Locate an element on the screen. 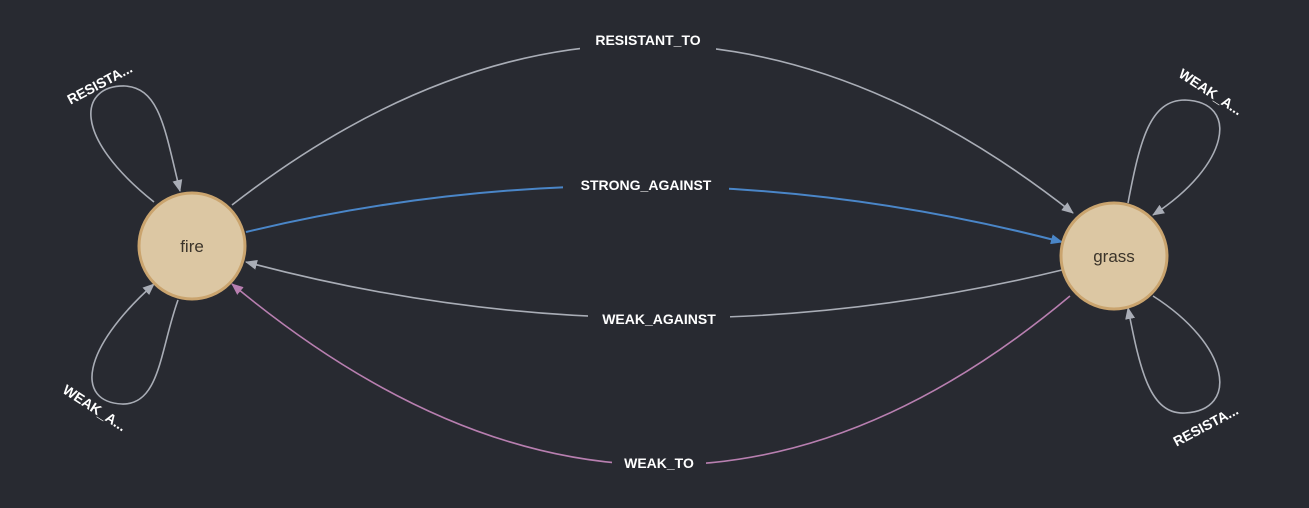  edge-strong-against: STRONG_AGAINST is located at coordinates (654, 210).